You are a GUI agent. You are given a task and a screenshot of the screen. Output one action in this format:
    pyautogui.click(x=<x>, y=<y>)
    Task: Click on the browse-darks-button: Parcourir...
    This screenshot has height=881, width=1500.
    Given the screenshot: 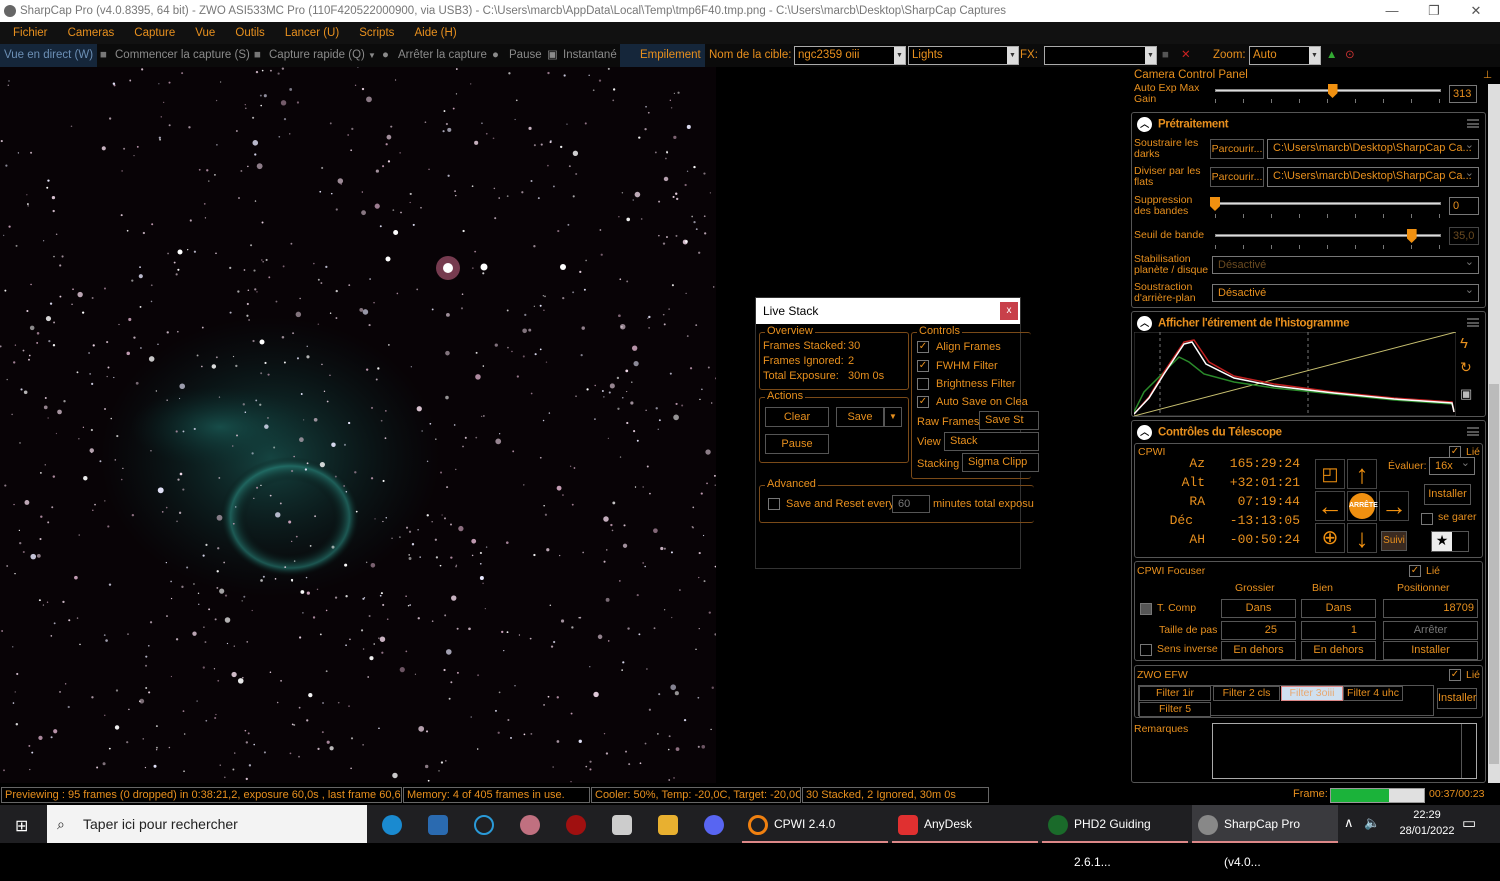 What is the action you would take?
    pyautogui.click(x=1237, y=149)
    